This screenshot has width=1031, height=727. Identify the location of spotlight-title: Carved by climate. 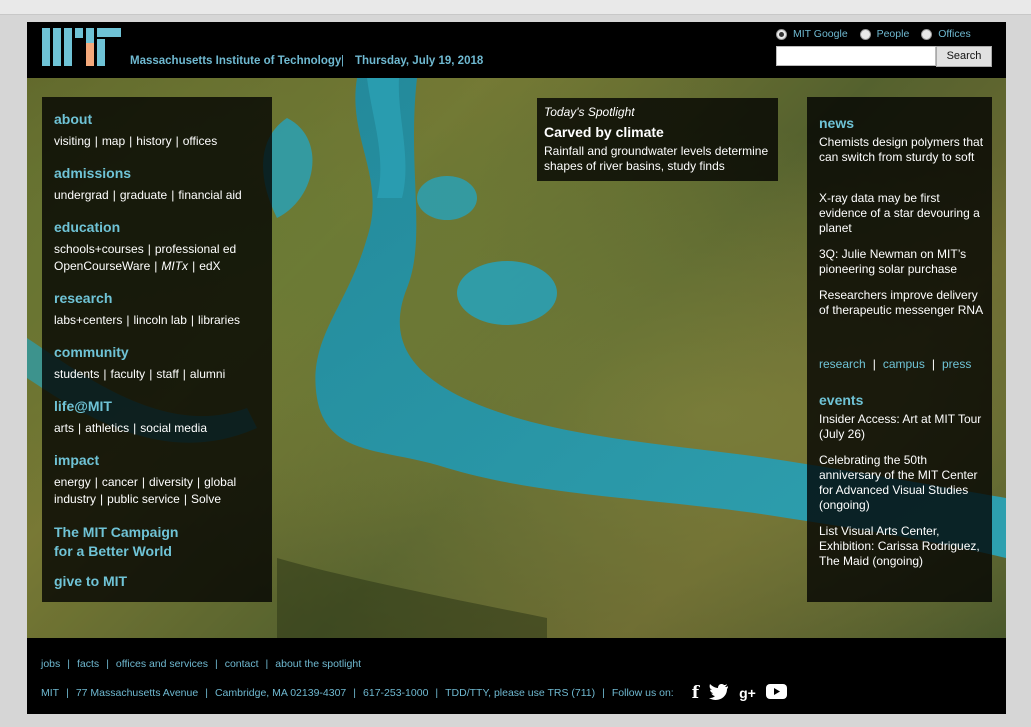
(604, 132).